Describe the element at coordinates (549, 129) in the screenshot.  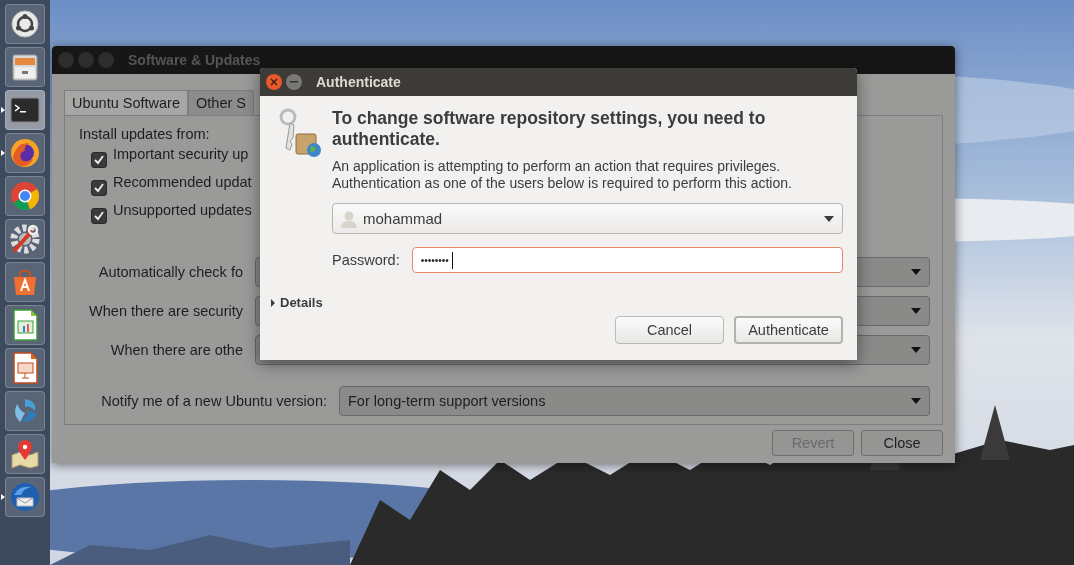
I see `dialog-heading: To change software repository settings, you need to authenticate.` at that location.